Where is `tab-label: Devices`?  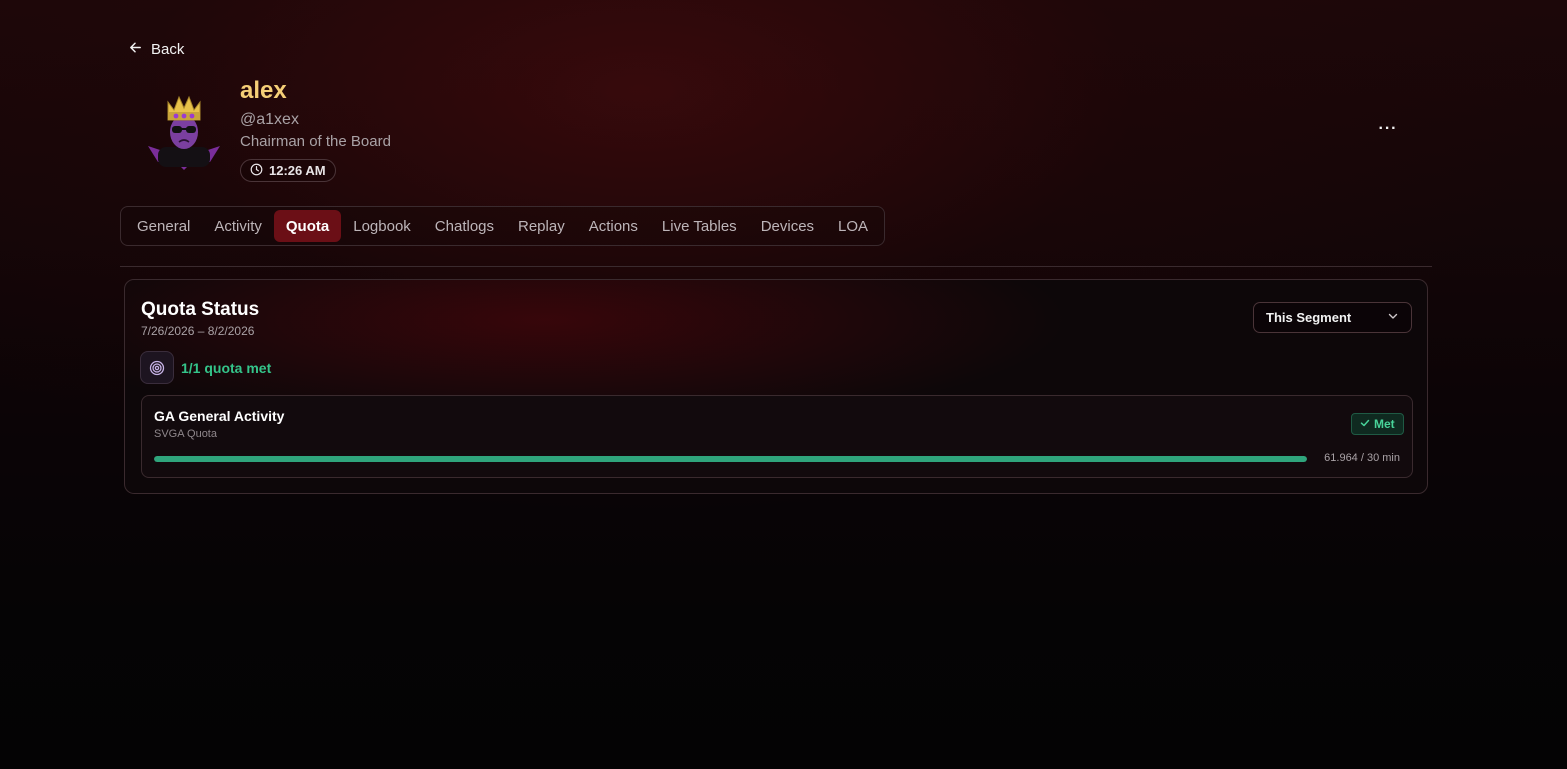 tab-label: Devices is located at coordinates (787, 226).